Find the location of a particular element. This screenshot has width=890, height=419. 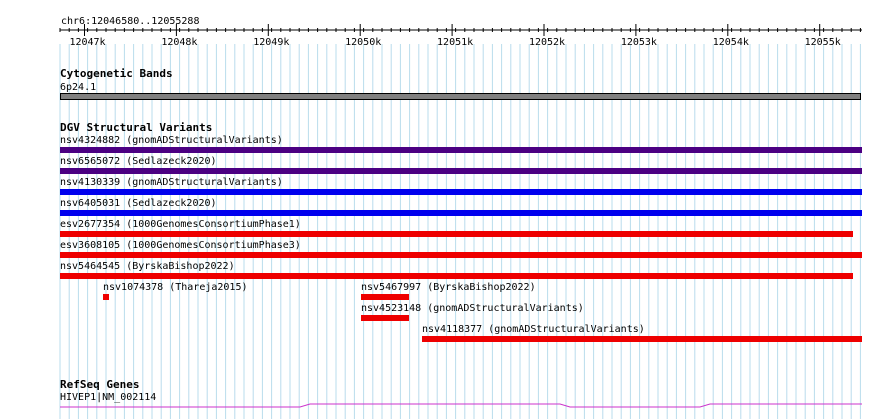

gene-line is located at coordinates (461, 405).